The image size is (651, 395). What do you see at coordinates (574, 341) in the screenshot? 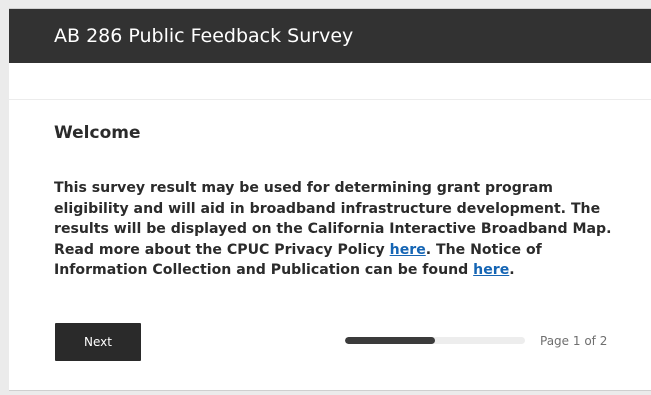
I see `page-indicator: Page 1 of 2` at bounding box center [574, 341].